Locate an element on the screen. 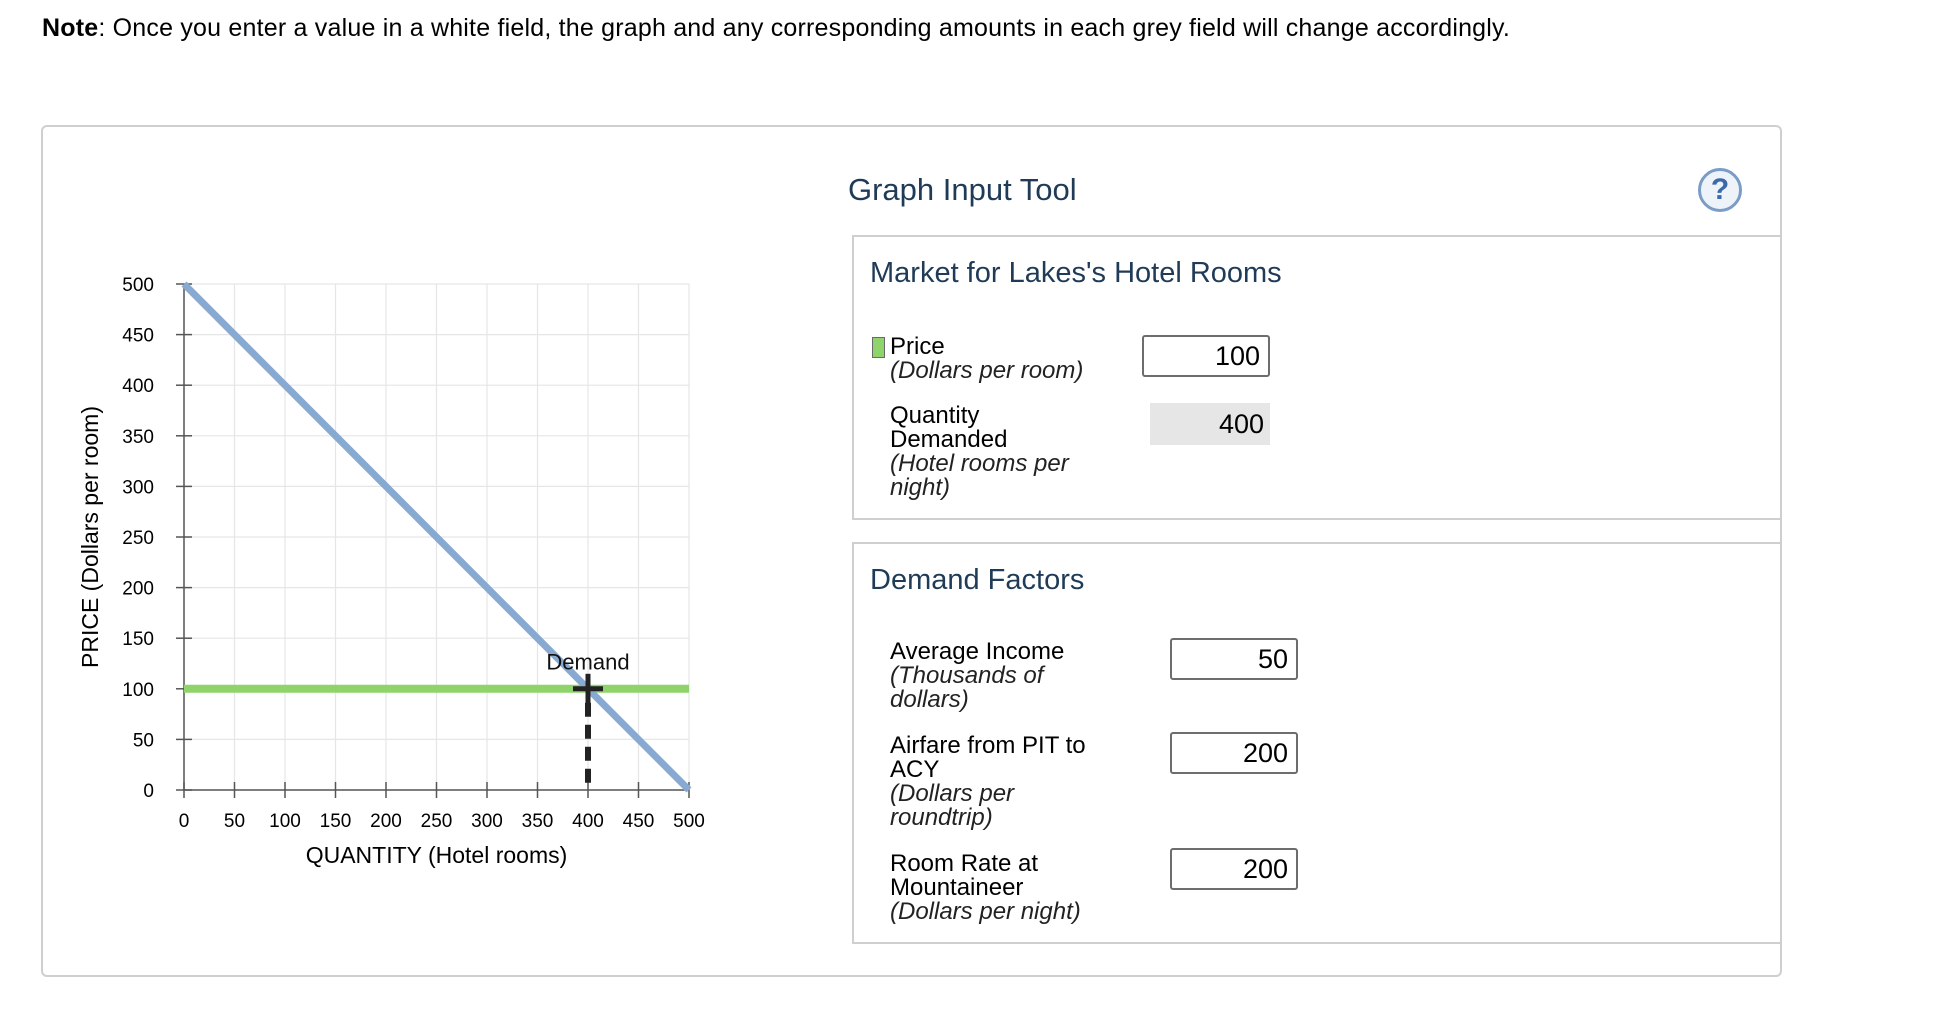  y-tick-label: 400 is located at coordinates (138, 386).